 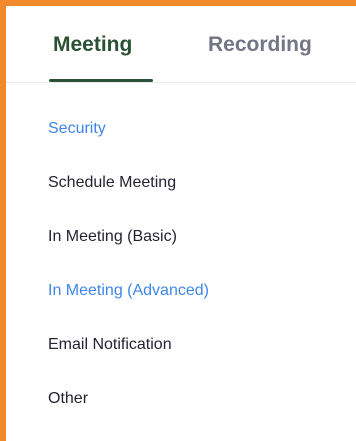 I want to click on nav-item-in-meeting-basic: In Meeting (Basic), so click(x=128, y=251).